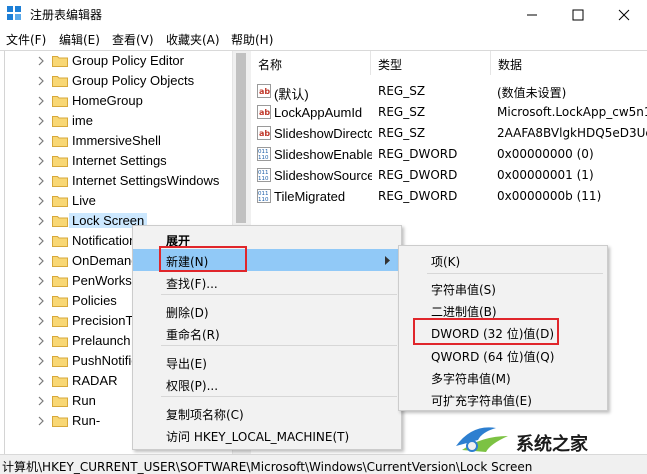 The height and width of the screenshot is (474, 647). I want to click on tree-scrollbar-thumb, so click(241, 138).